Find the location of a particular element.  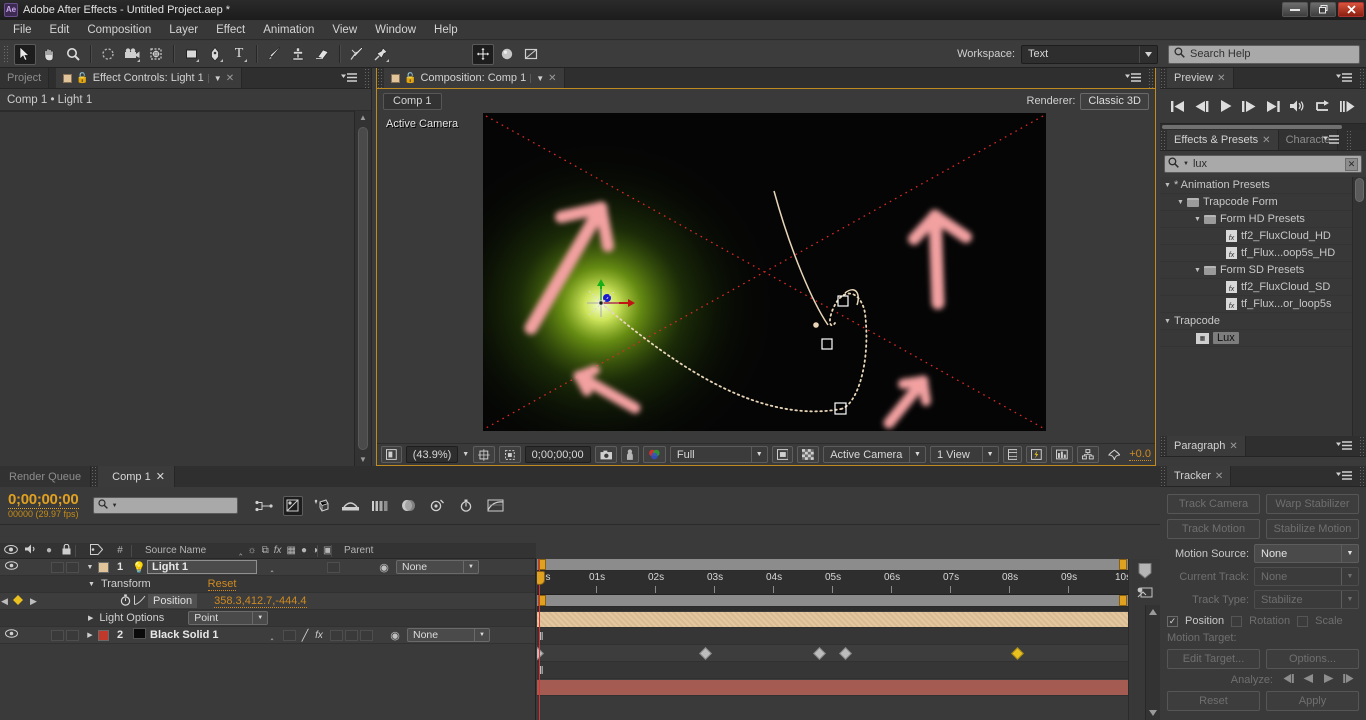

shy-switch: ‸ is located at coordinates (272, 567).